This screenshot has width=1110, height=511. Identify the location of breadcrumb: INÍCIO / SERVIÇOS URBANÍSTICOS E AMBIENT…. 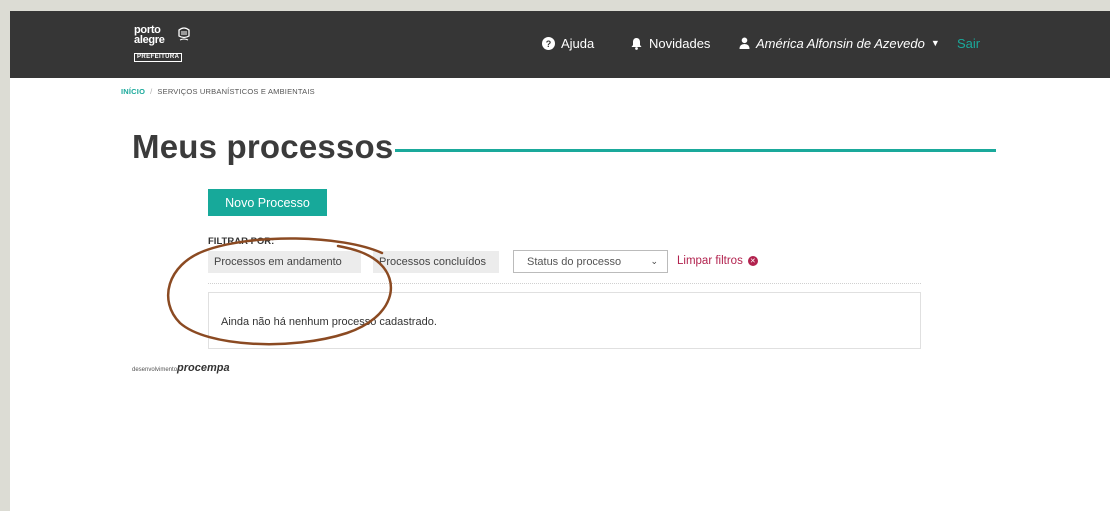
(218, 91).